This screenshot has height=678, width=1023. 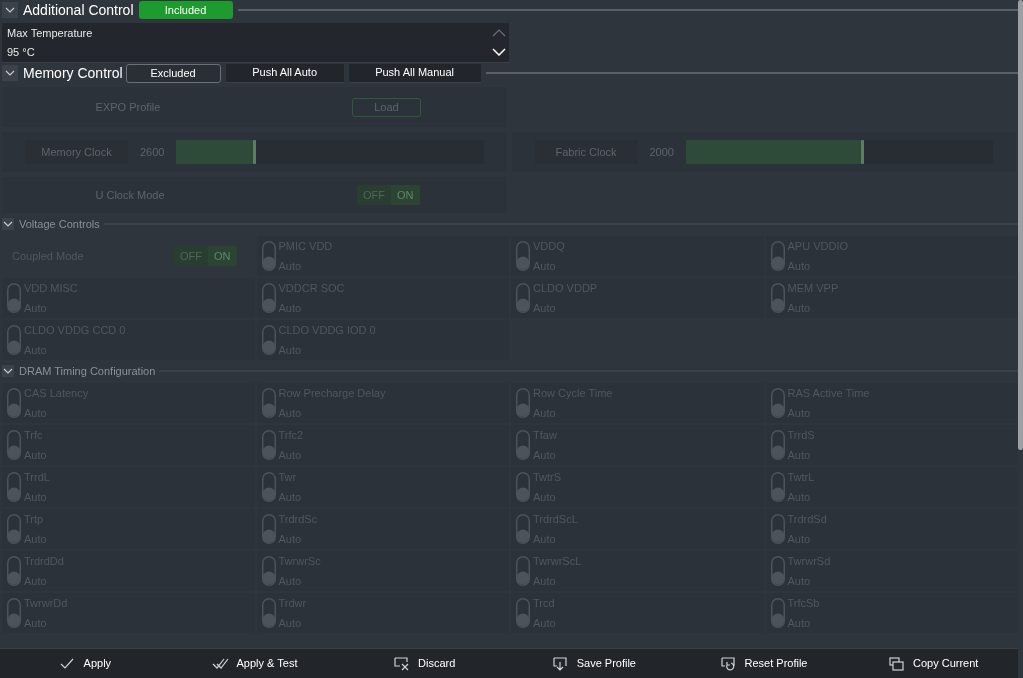 I want to click on footer-button: Copy Current, so click(x=933, y=663).